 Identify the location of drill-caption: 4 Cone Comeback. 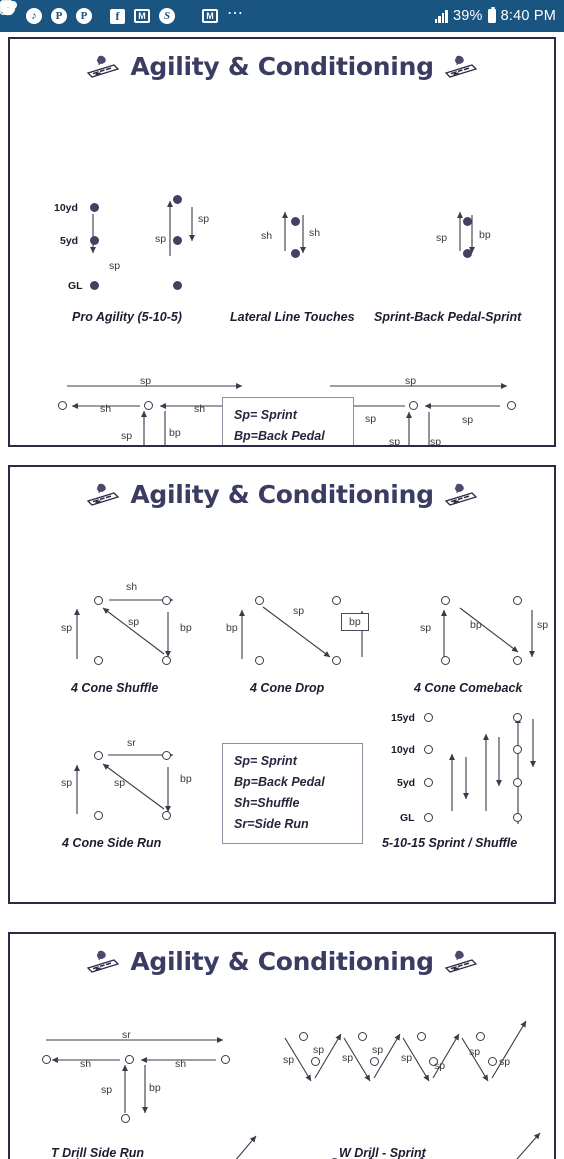
(468, 688).